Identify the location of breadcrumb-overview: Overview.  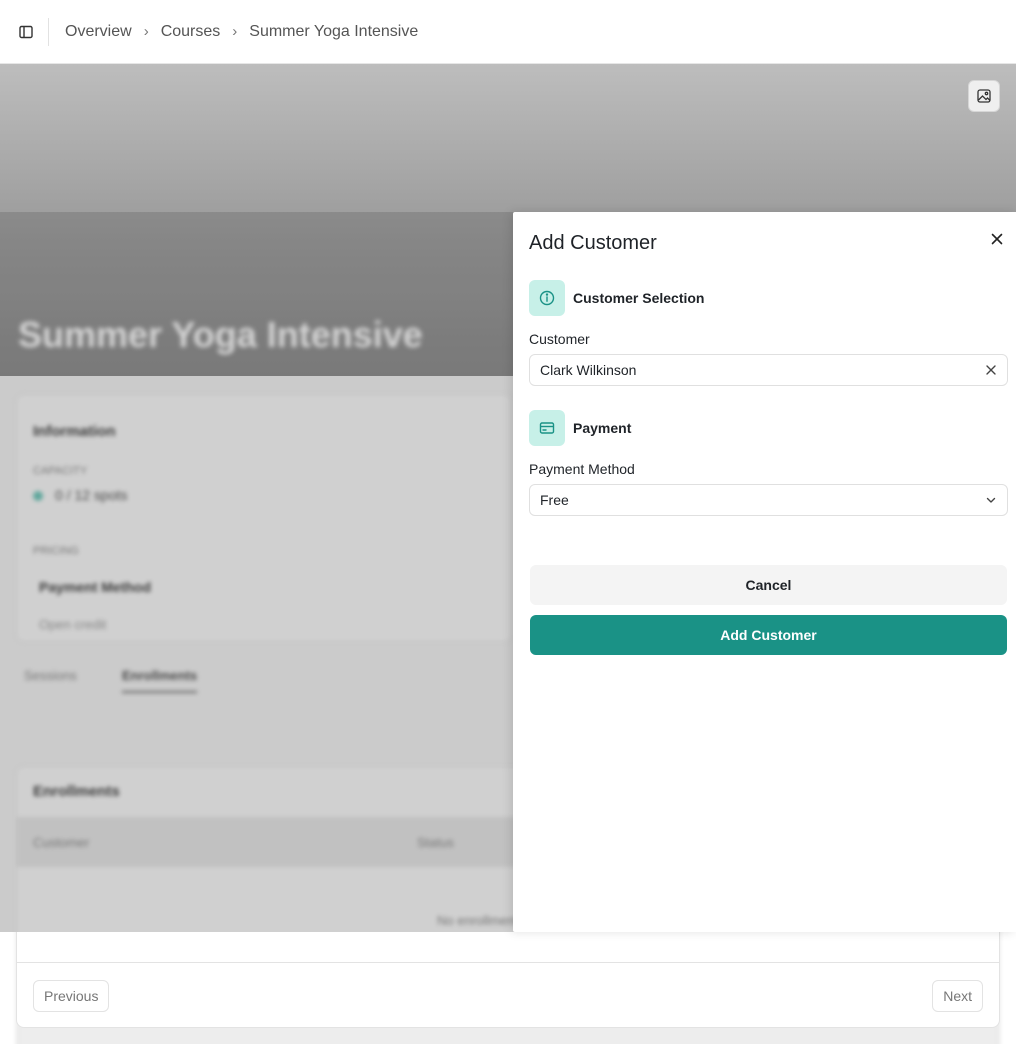
(98, 32).